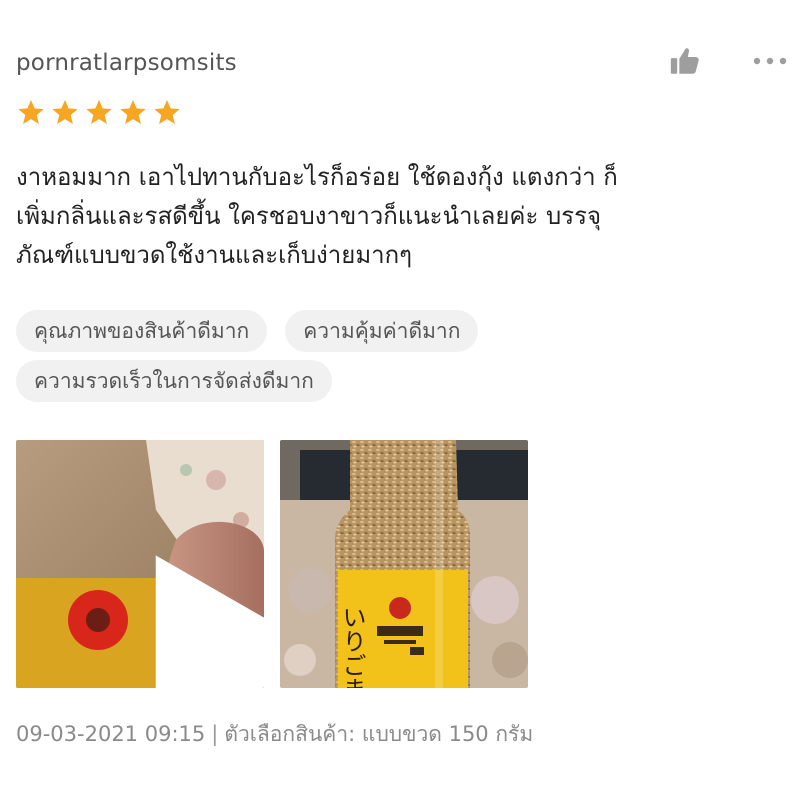  I want to click on sesame-bottle-photo: いりごま, so click(404, 564).